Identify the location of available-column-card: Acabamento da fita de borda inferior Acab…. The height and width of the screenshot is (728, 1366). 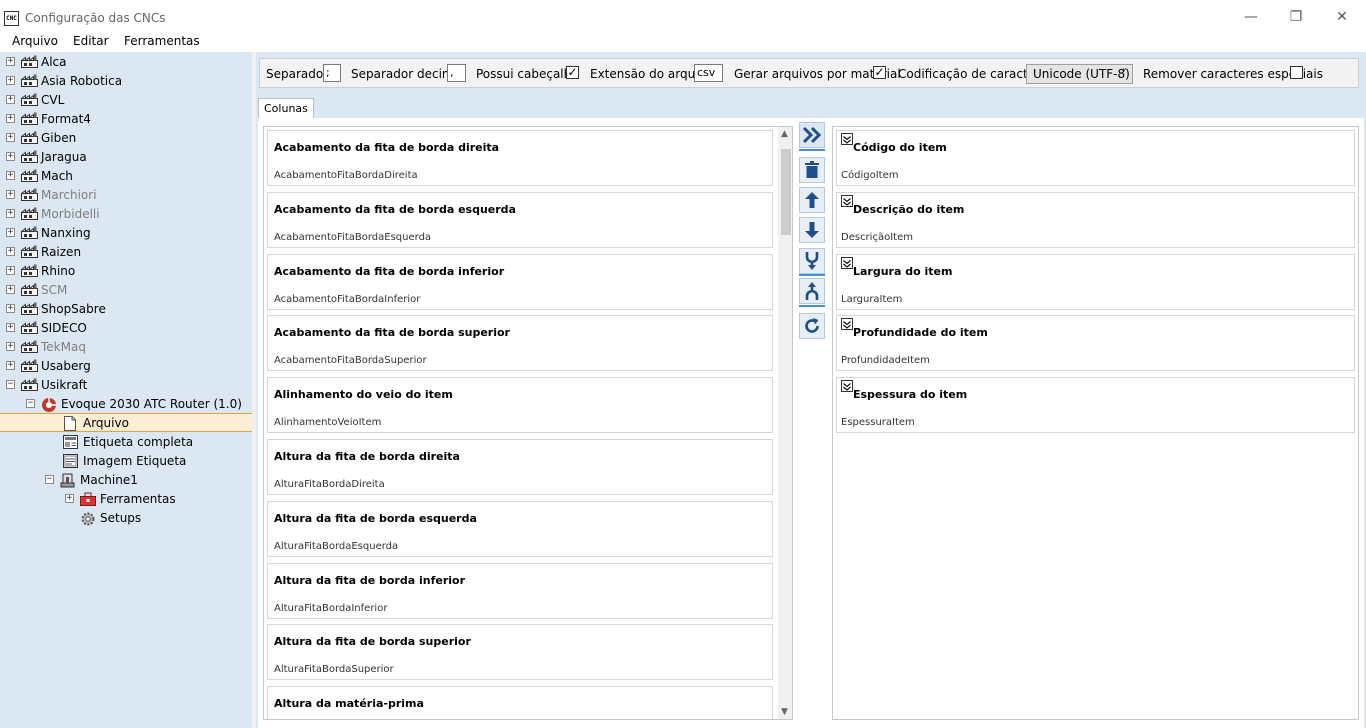
(520, 281).